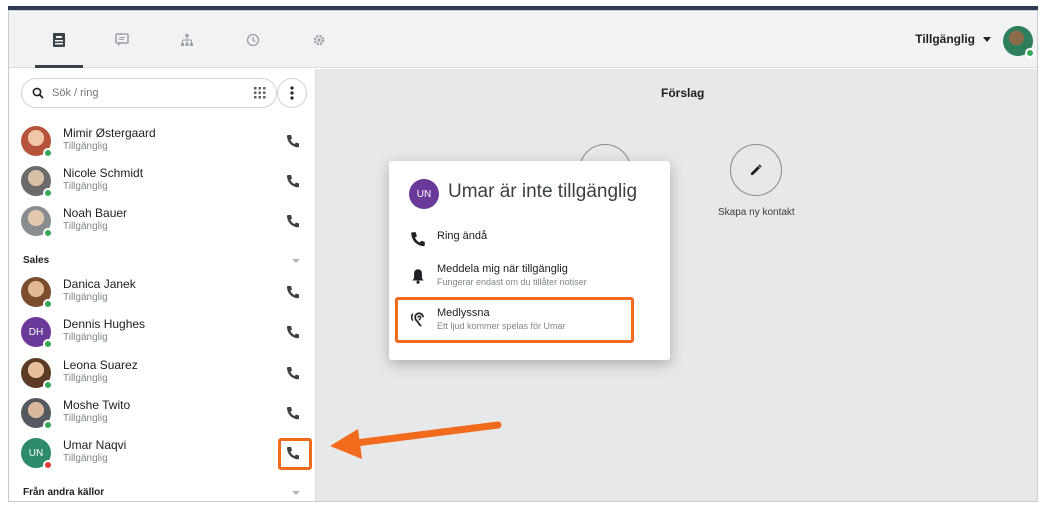  I want to click on contact-row: Danica Janek Tillgänglig, so click(162, 292).